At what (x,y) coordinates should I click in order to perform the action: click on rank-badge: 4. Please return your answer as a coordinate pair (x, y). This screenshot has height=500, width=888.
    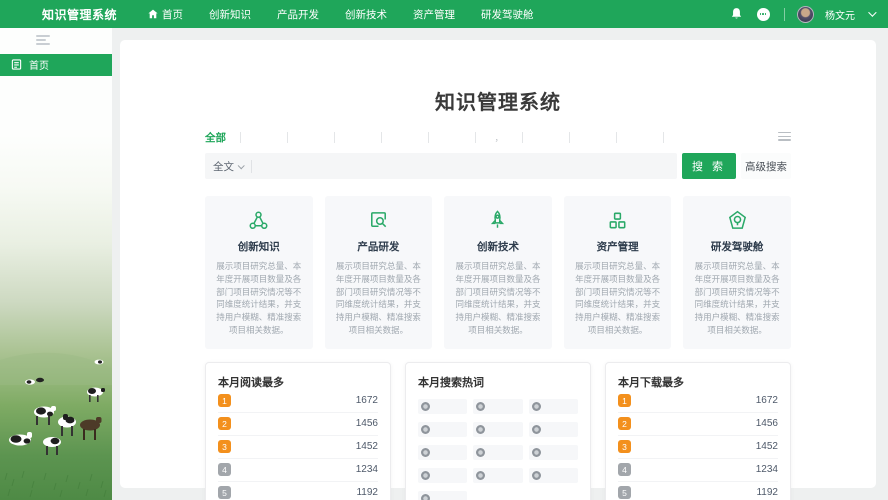
    Looking at the image, I should click on (224, 469).